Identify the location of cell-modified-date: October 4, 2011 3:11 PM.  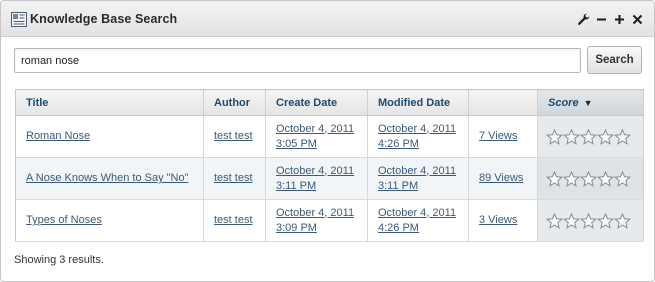
(418, 178).